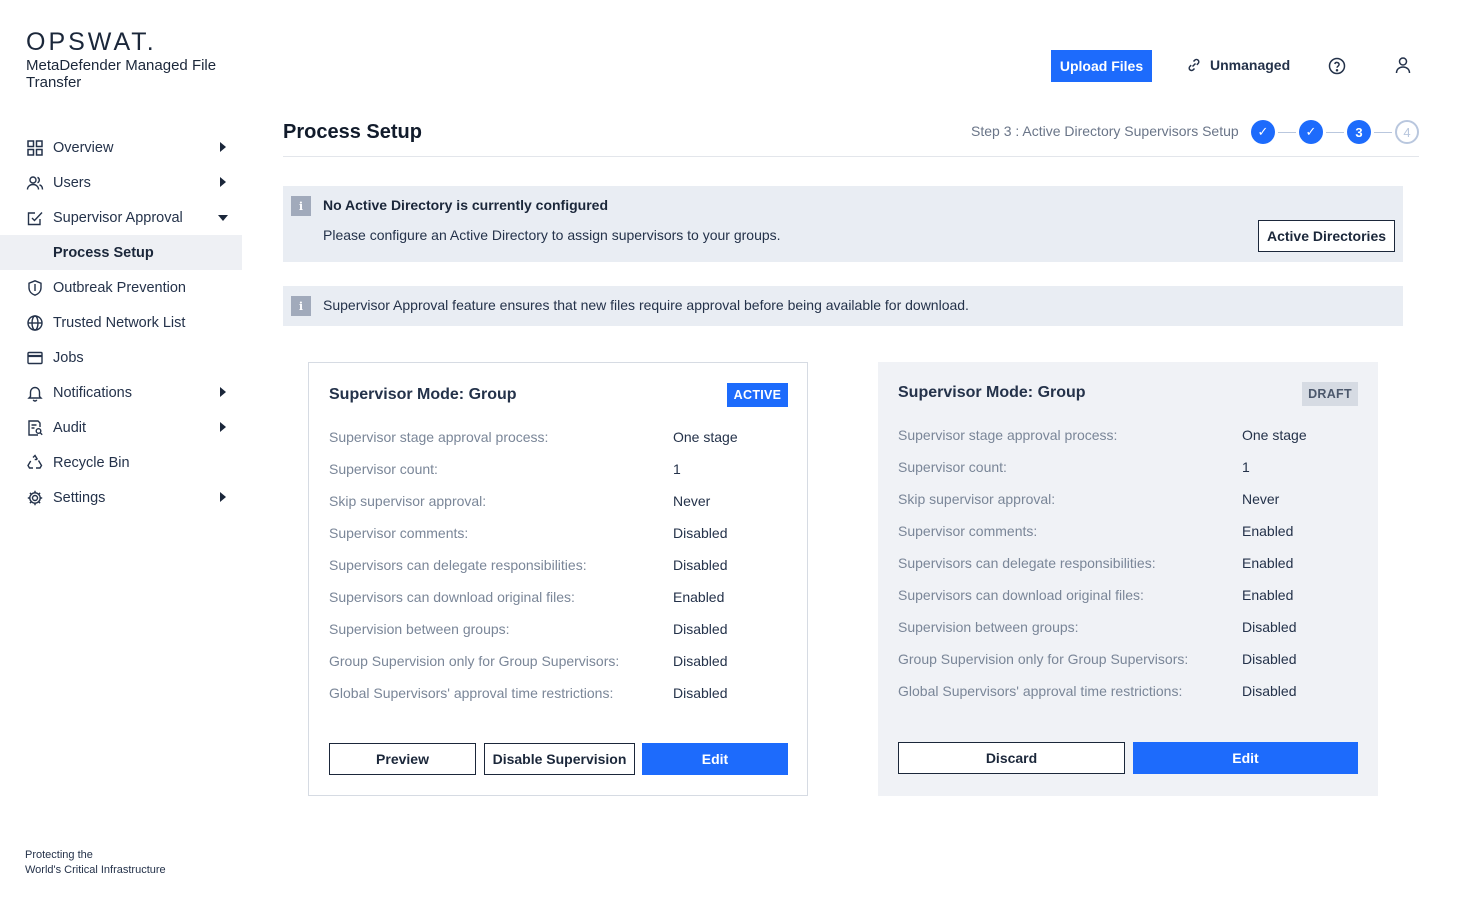  I want to click on disable-supervision-button: Disable Supervision, so click(559, 759).